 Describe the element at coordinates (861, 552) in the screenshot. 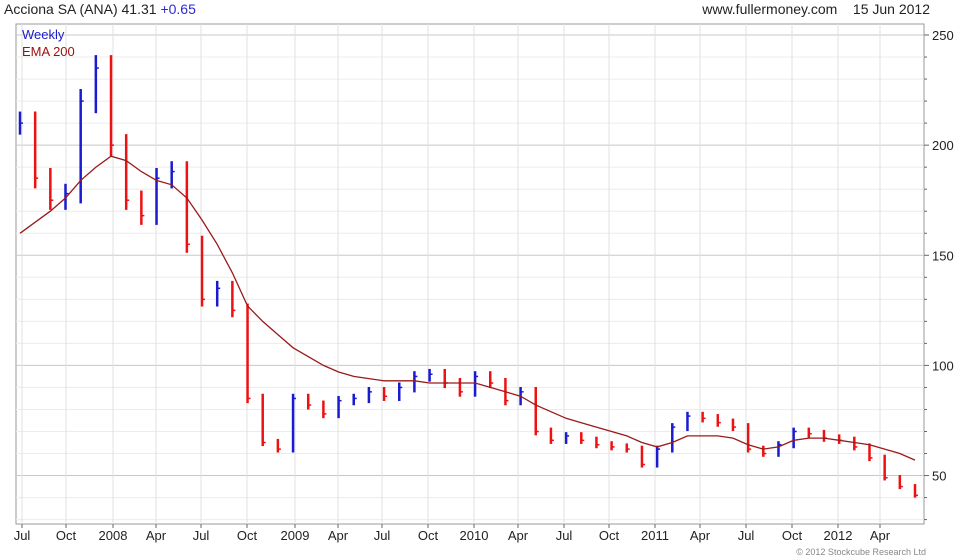

I see `copyright-notice: © 2012 Stockcube Research Ltd` at that location.